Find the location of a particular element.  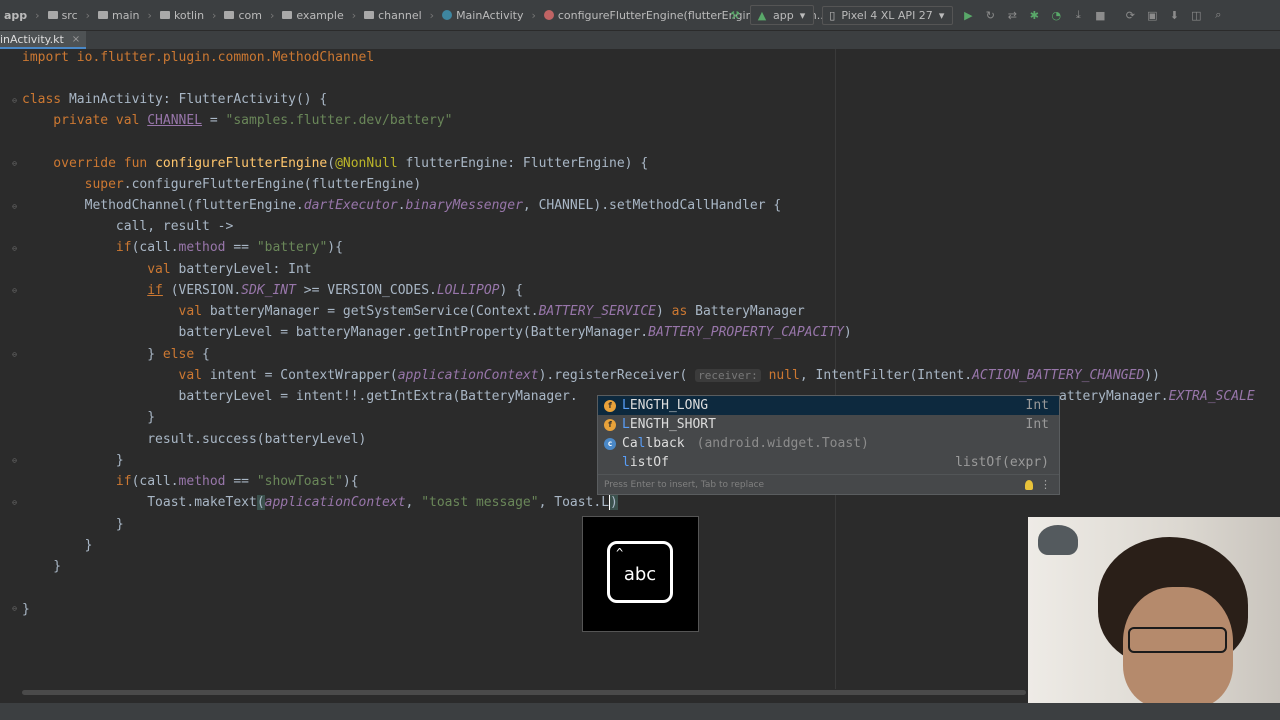

device-select: ▯ Pixel 4 XL API 27 ▾ is located at coordinates (888, 15).